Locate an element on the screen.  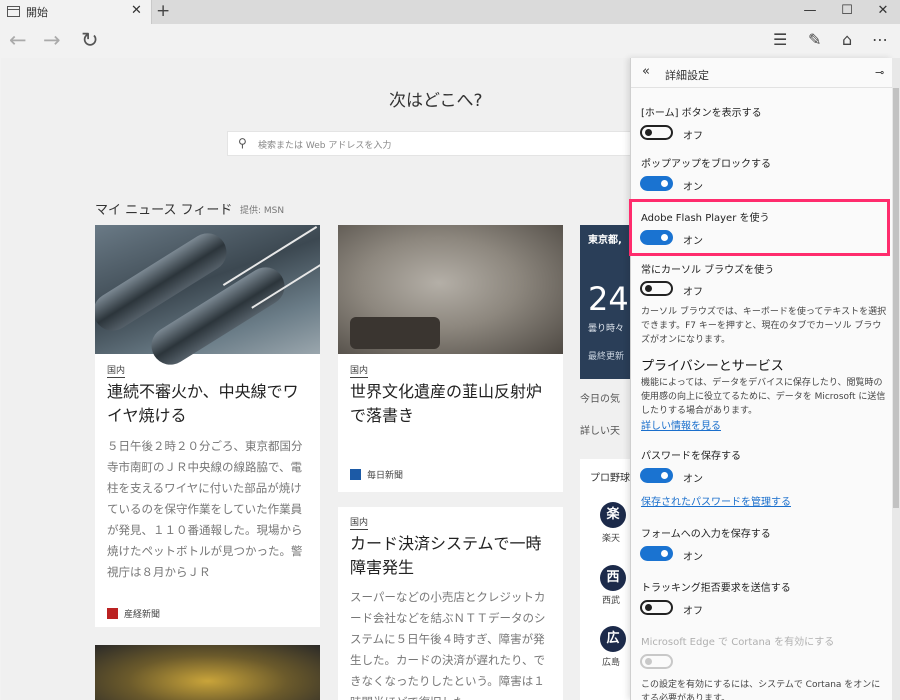
forward-button: → is located at coordinates (52, 40).